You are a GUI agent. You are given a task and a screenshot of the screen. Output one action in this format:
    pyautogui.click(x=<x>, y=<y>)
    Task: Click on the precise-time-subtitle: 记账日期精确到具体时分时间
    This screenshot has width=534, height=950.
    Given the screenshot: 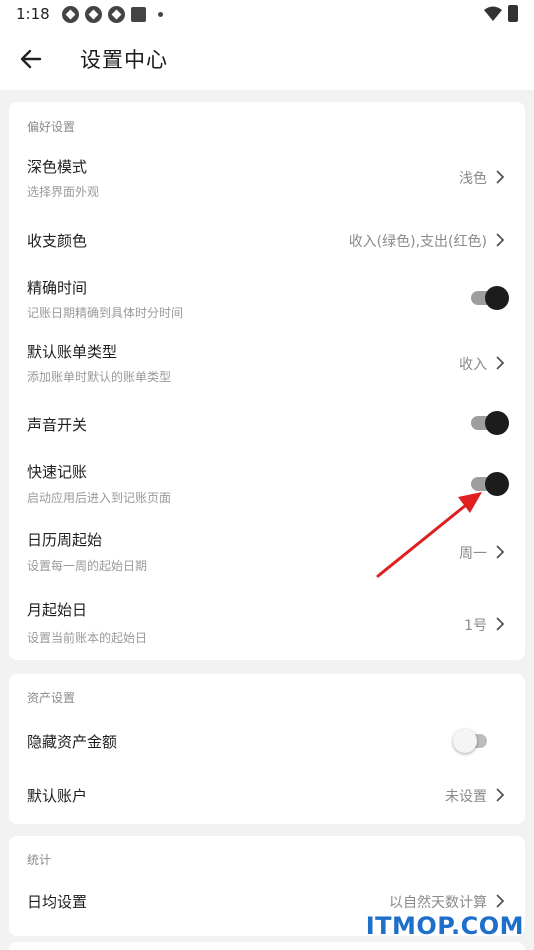 What is the action you would take?
    pyautogui.click(x=105, y=313)
    